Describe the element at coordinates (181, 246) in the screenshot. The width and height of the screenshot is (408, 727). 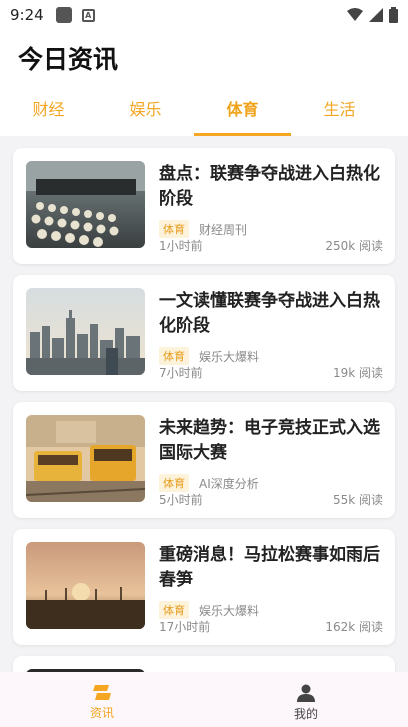
I see `article-time: 1小时前` at that location.